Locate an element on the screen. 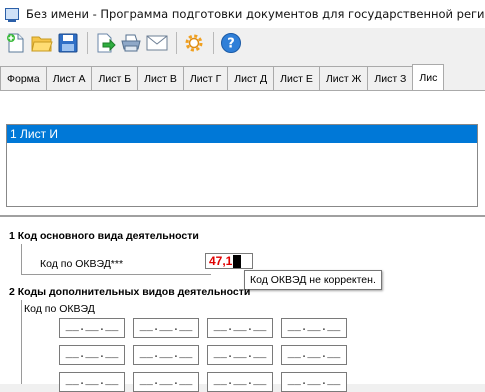  tab-list-i: Лис is located at coordinates (428, 77).